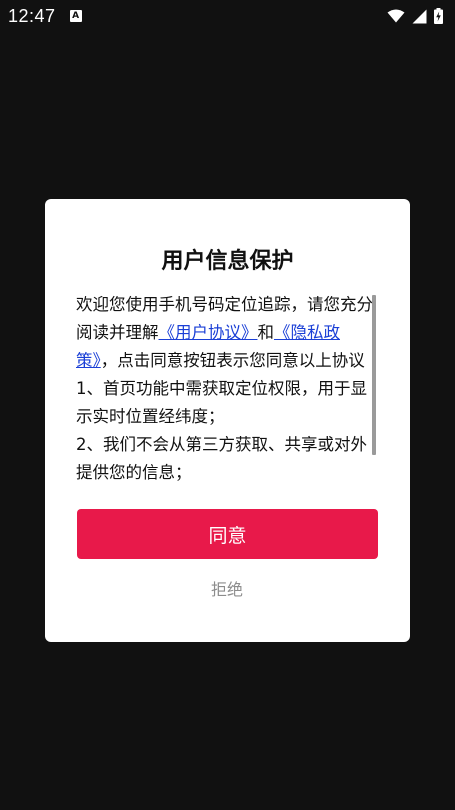 The height and width of the screenshot is (810, 455). Describe the element at coordinates (396, 16) in the screenshot. I see `wifi-icon` at that location.